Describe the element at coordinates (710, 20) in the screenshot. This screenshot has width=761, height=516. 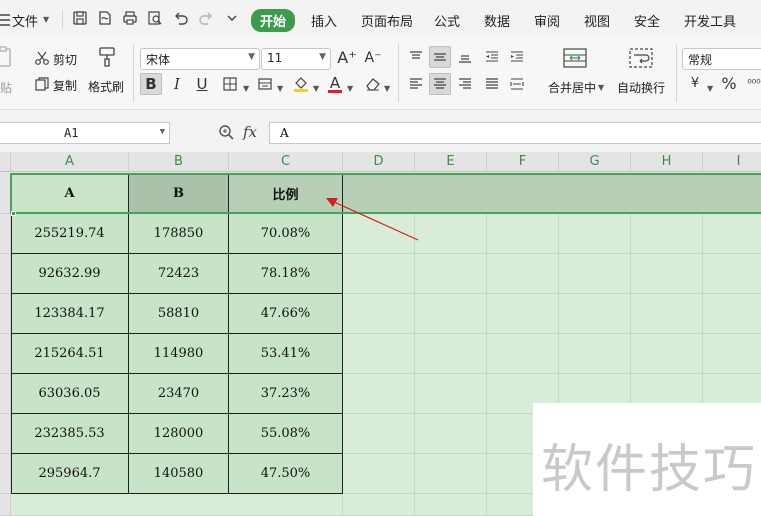
I see `tab-developer: 开发工具` at that location.